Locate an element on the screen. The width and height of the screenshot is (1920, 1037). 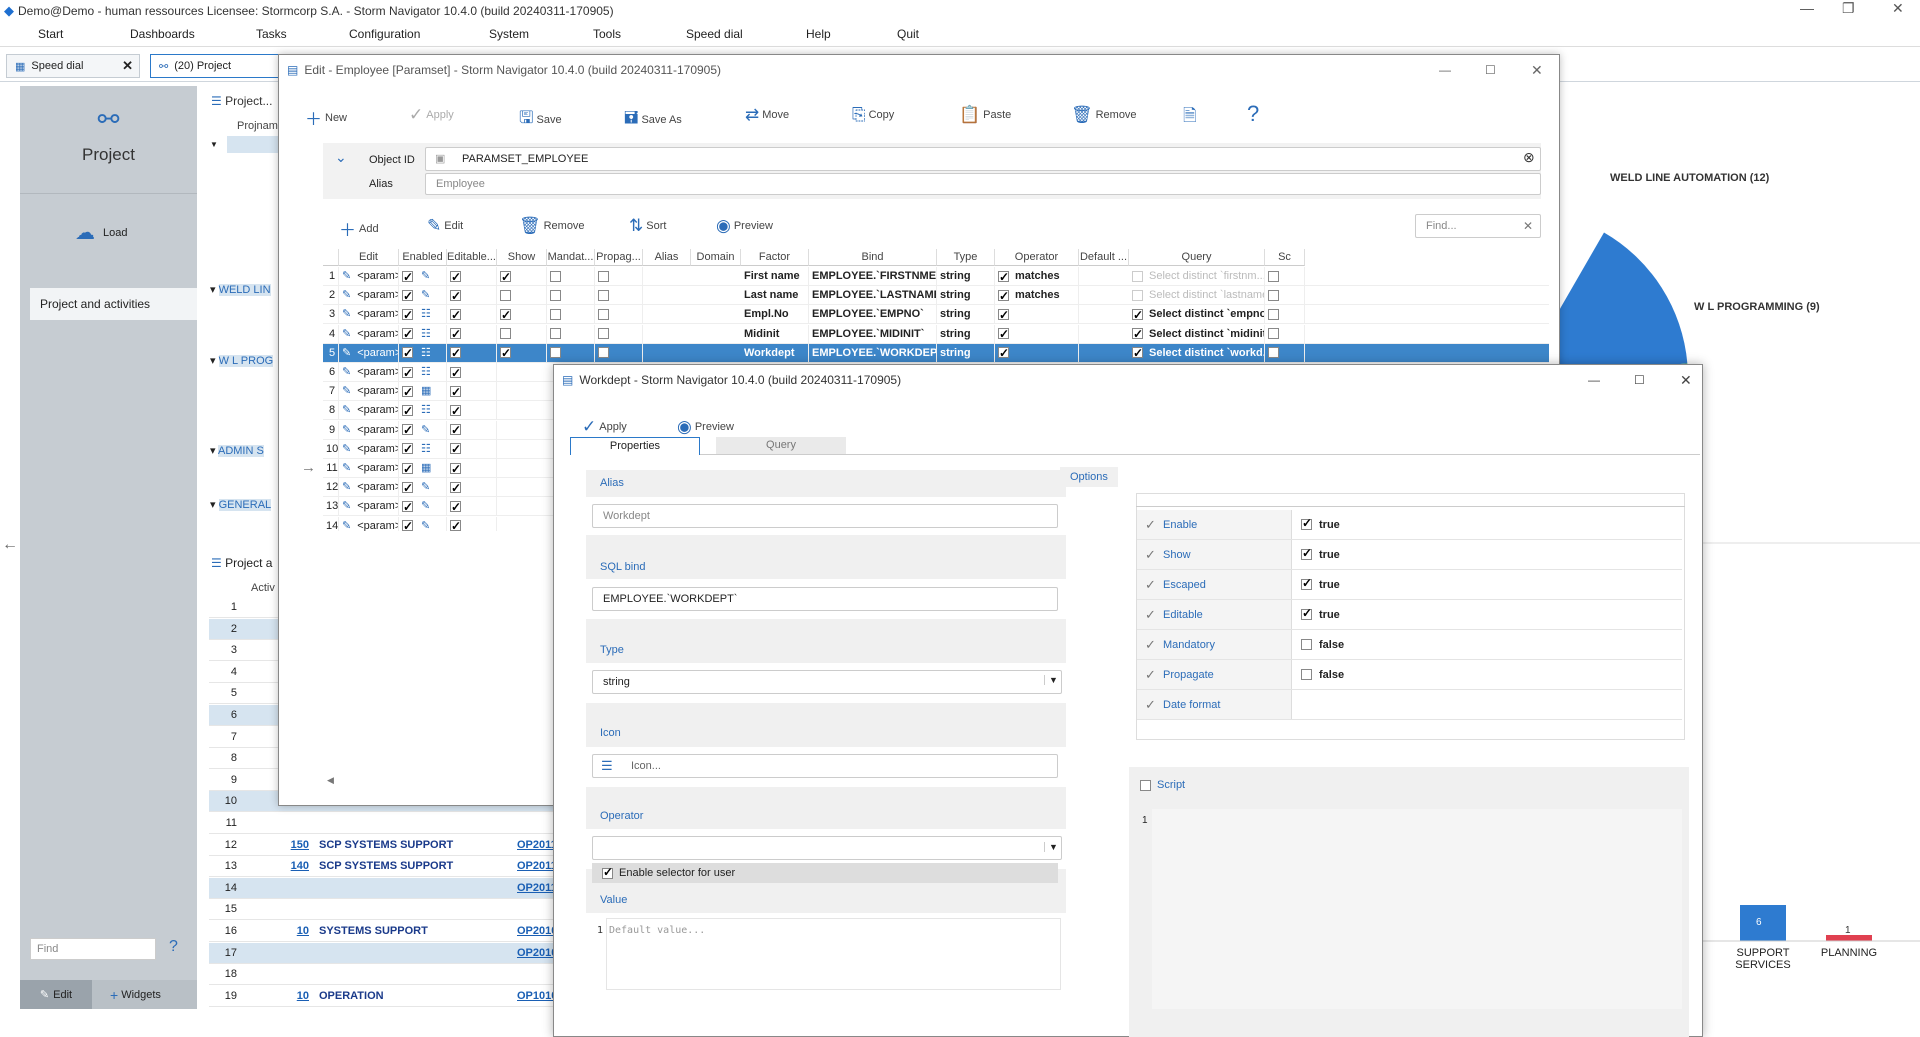
tree-group: ▾ W L PROG is located at coordinates (242, 360).